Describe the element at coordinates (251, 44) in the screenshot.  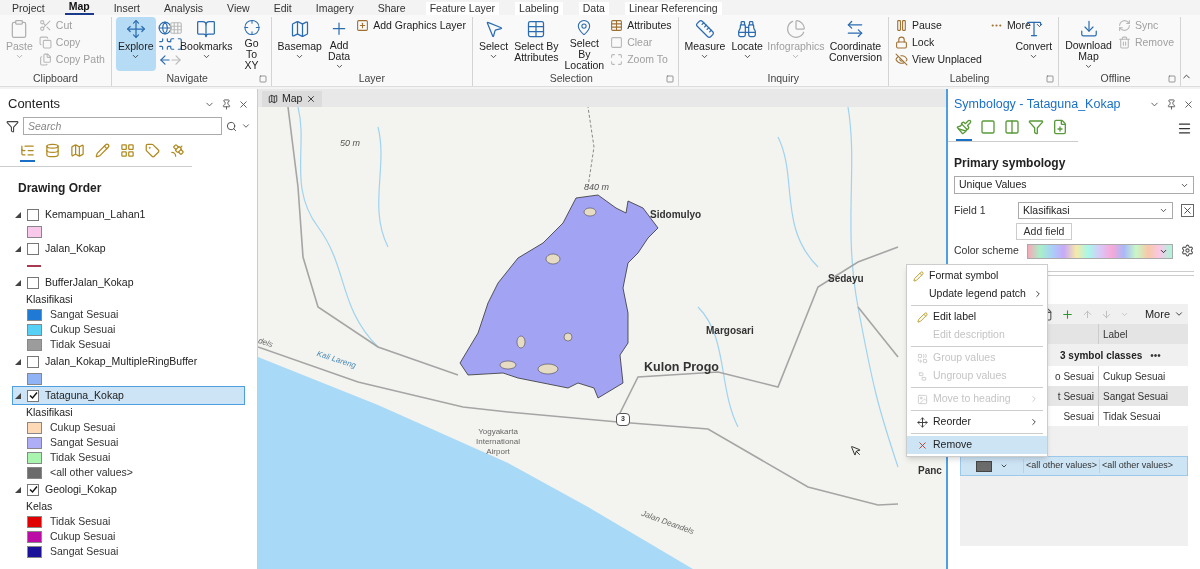
I see `ribbon-button: Go To XY` at that location.